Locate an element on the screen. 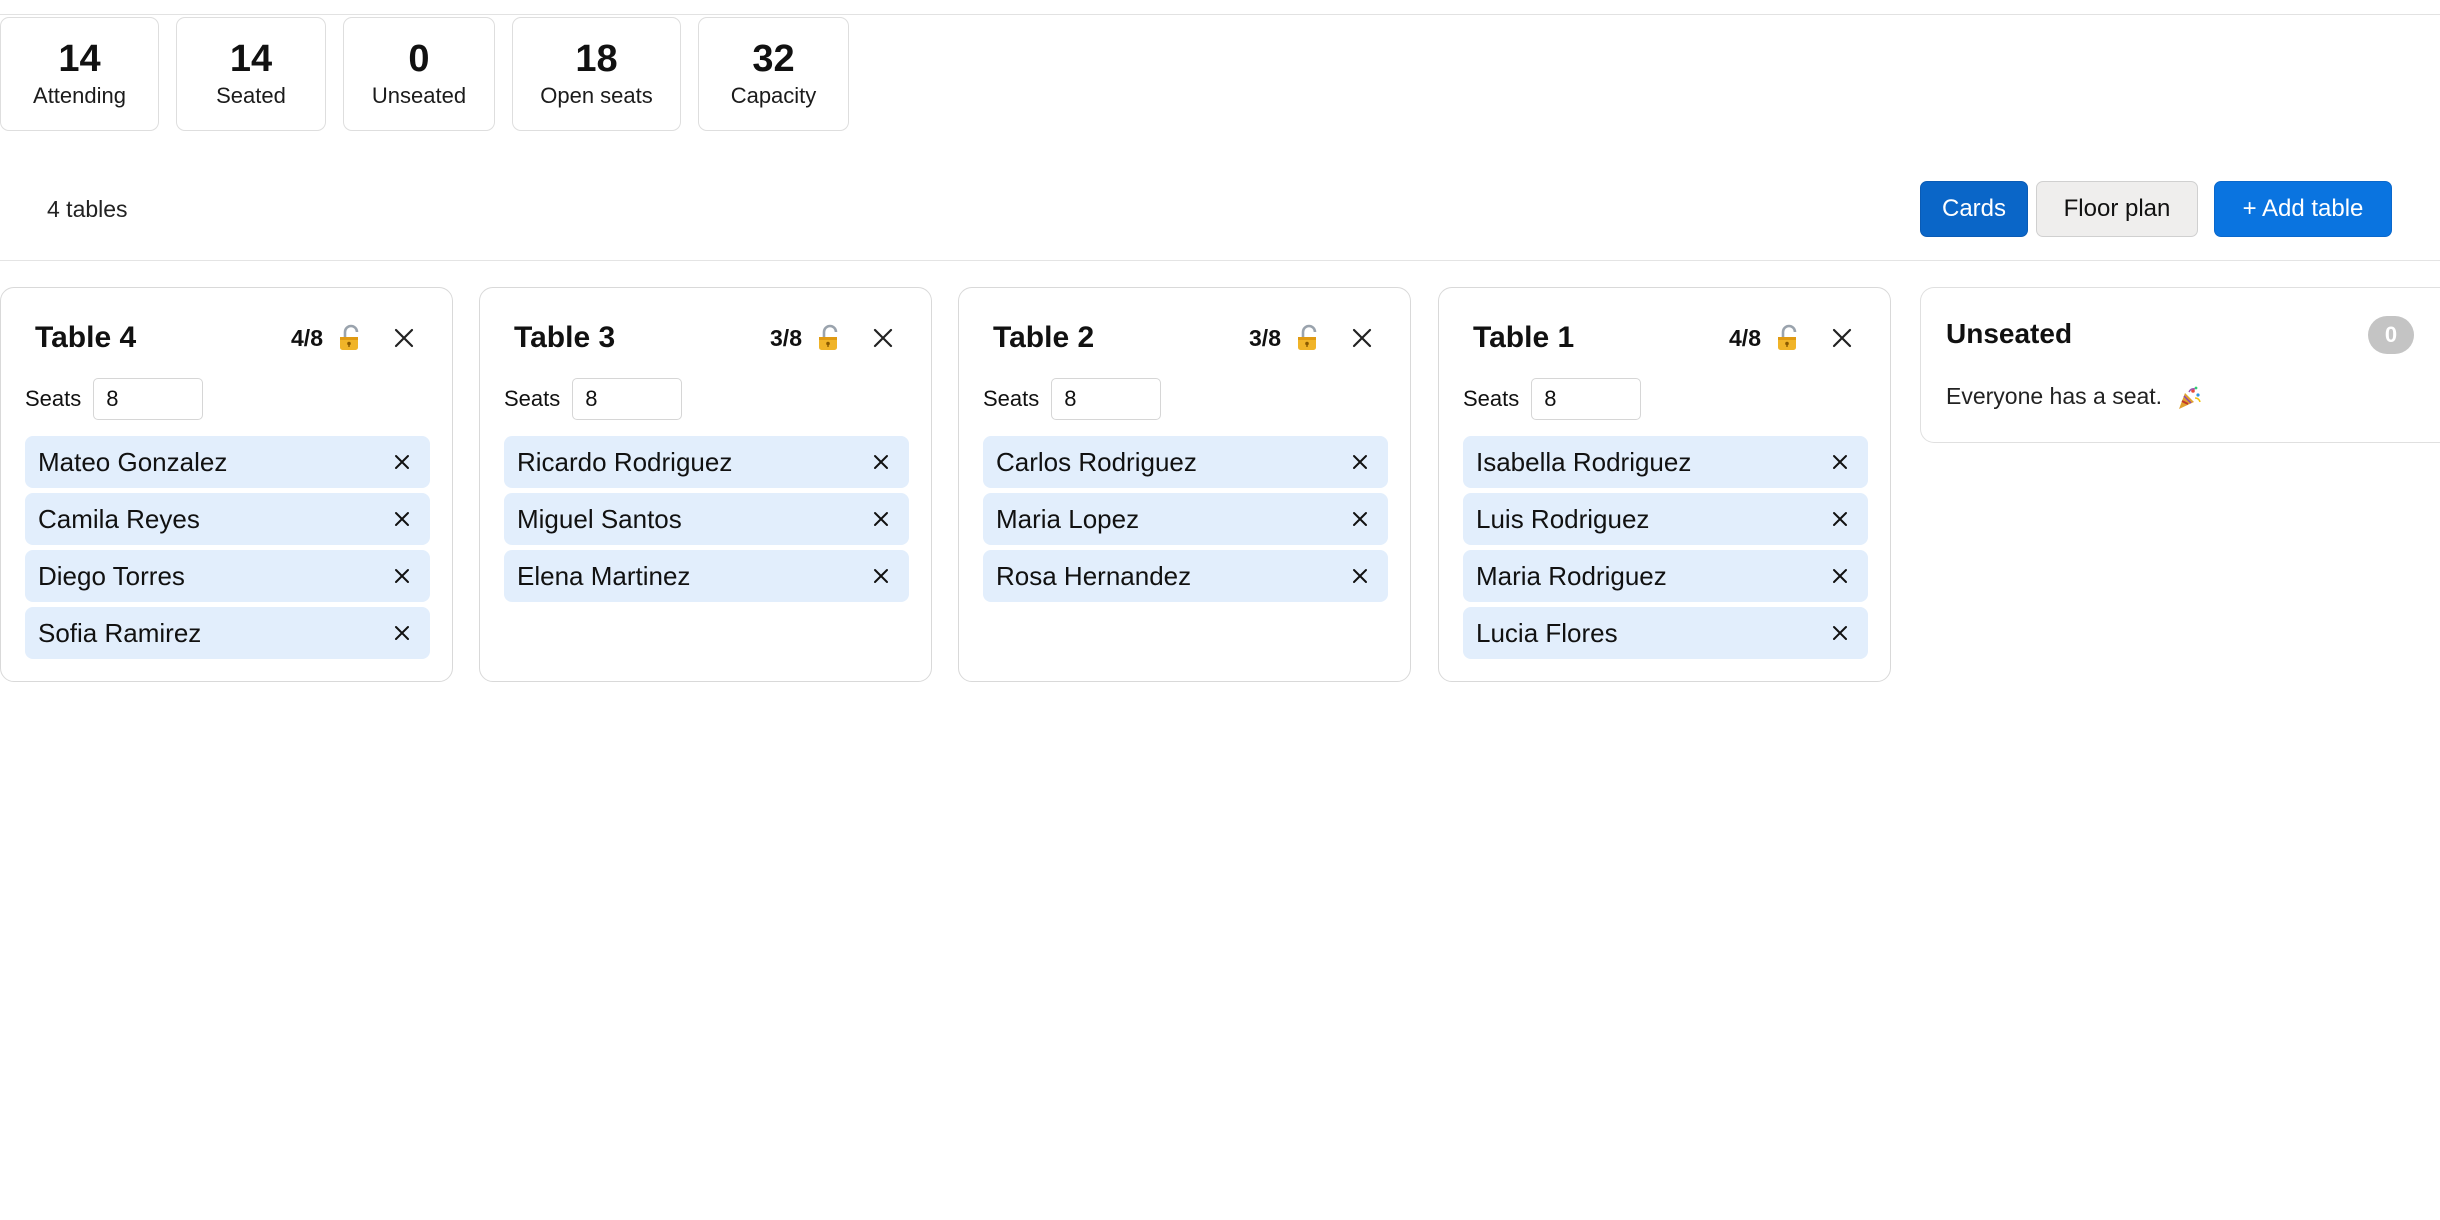  cards-view-button: Cards is located at coordinates (1974, 209).